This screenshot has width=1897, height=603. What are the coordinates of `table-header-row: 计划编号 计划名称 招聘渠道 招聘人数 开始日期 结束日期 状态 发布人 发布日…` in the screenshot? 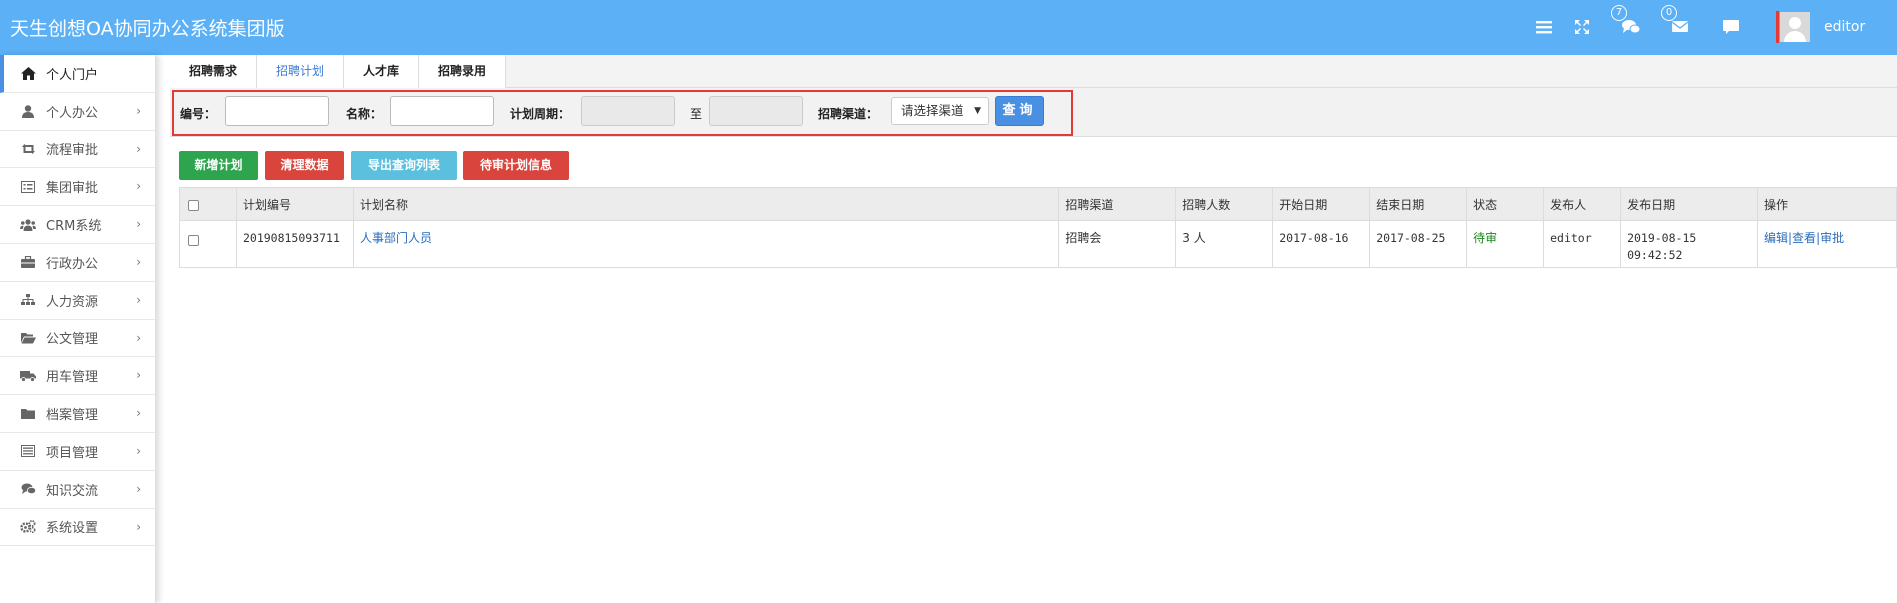 It's located at (1038, 204).